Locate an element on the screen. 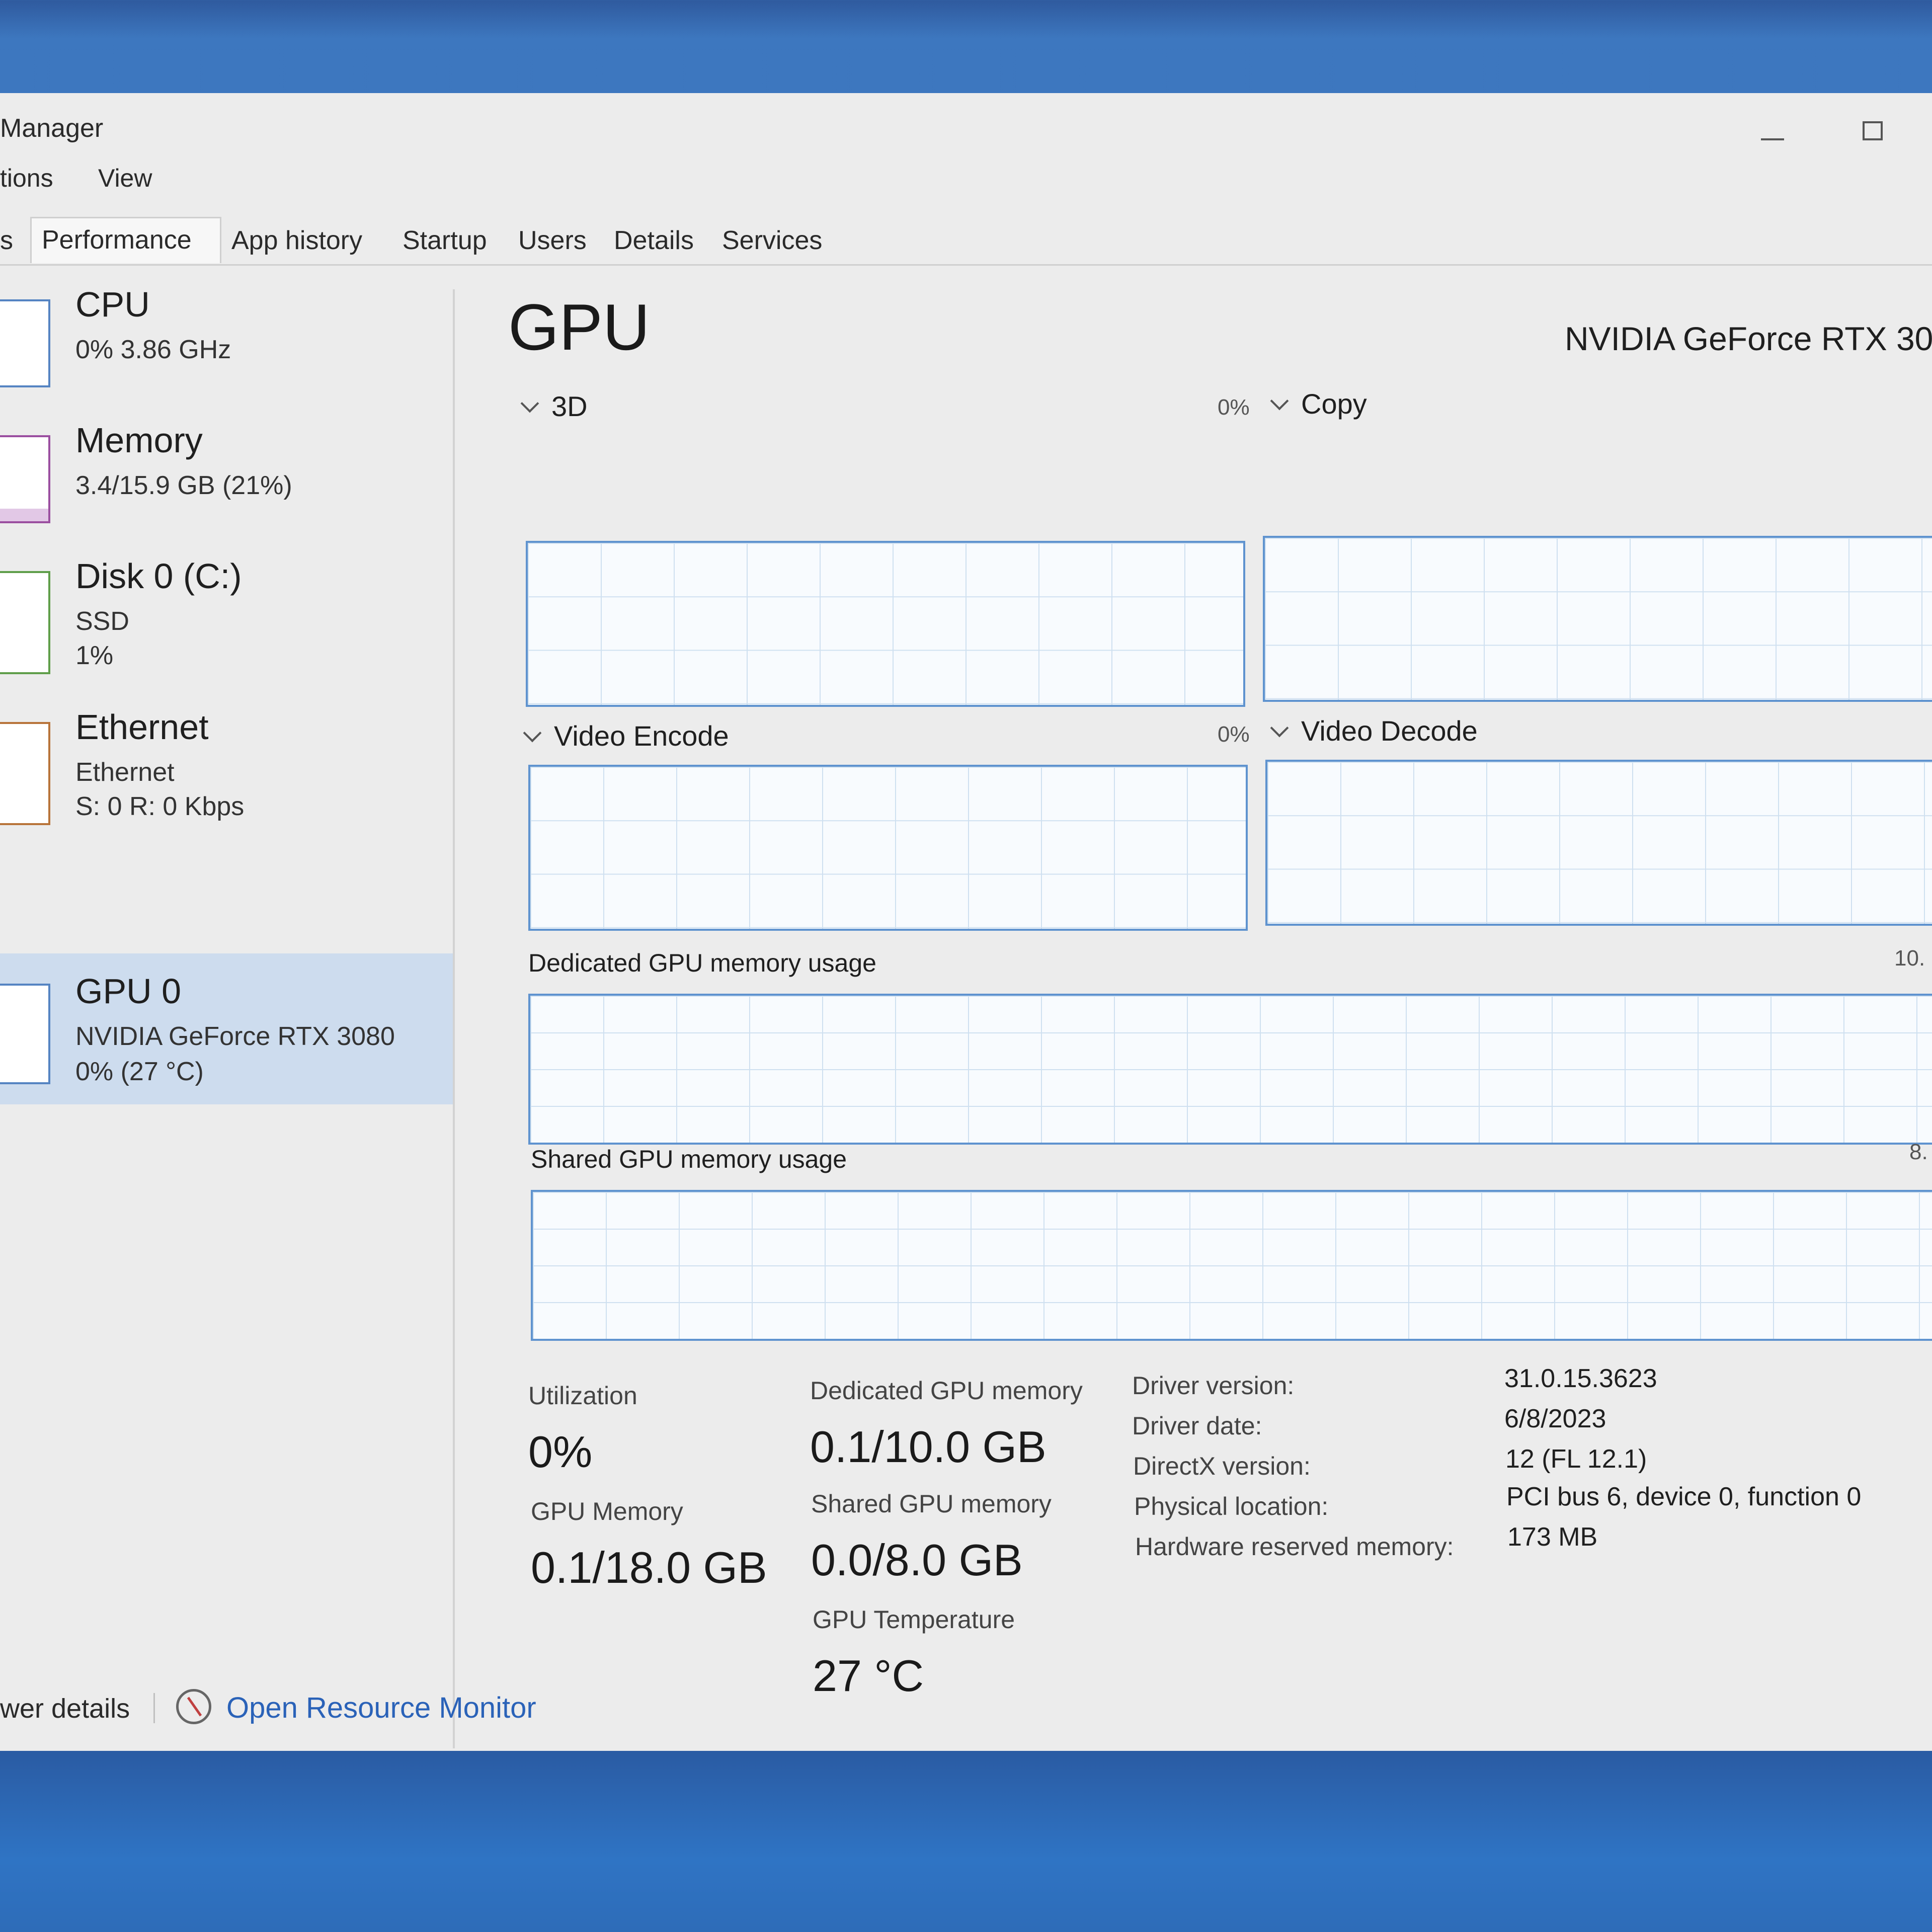 This screenshot has height=1932, width=1932. menu-view: View is located at coordinates (125, 179).